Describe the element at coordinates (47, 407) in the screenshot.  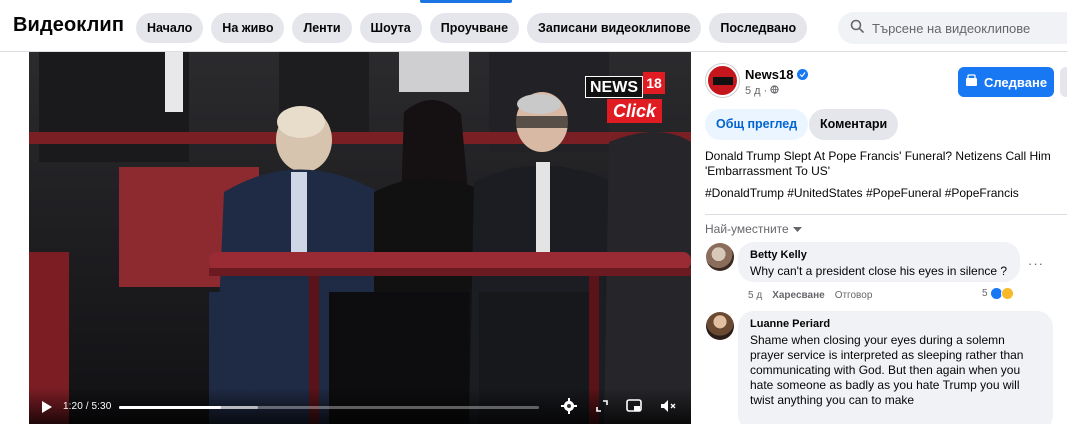
I see `play-icon` at that location.